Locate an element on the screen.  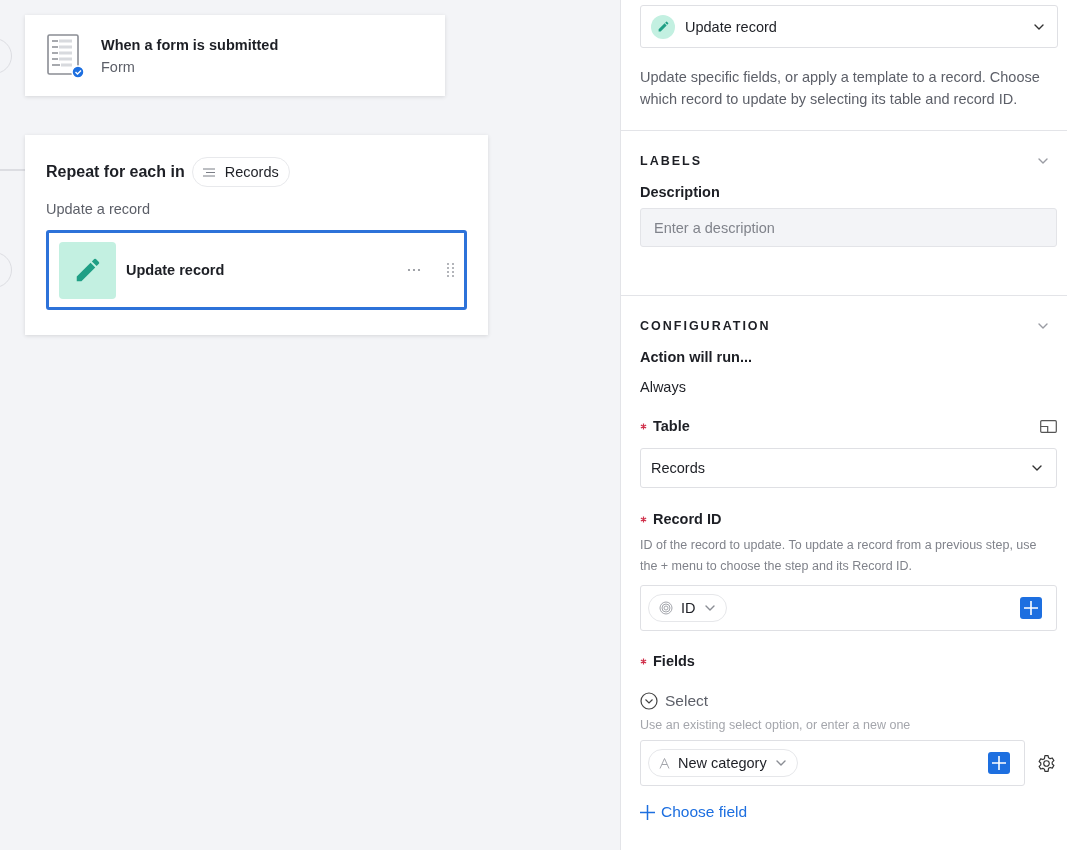
group-label: Update a record is located at coordinates (98, 209).